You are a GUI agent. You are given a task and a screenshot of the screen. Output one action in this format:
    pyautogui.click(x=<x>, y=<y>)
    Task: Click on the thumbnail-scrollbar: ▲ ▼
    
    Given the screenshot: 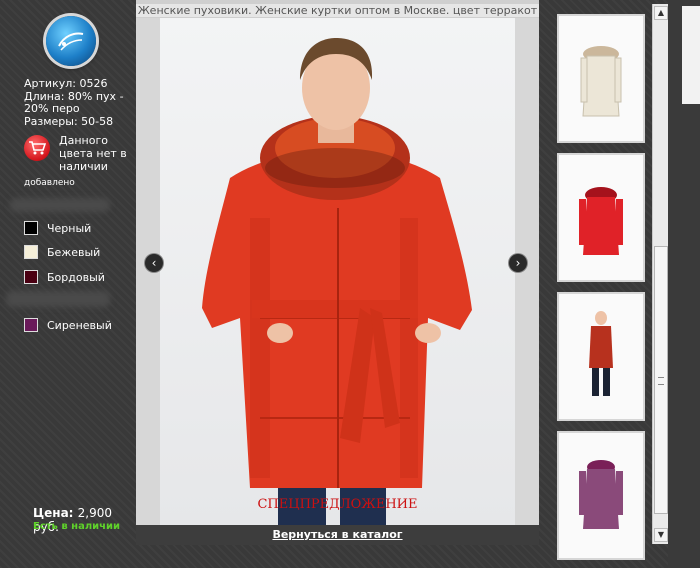 What is the action you would take?
    pyautogui.click(x=660, y=274)
    